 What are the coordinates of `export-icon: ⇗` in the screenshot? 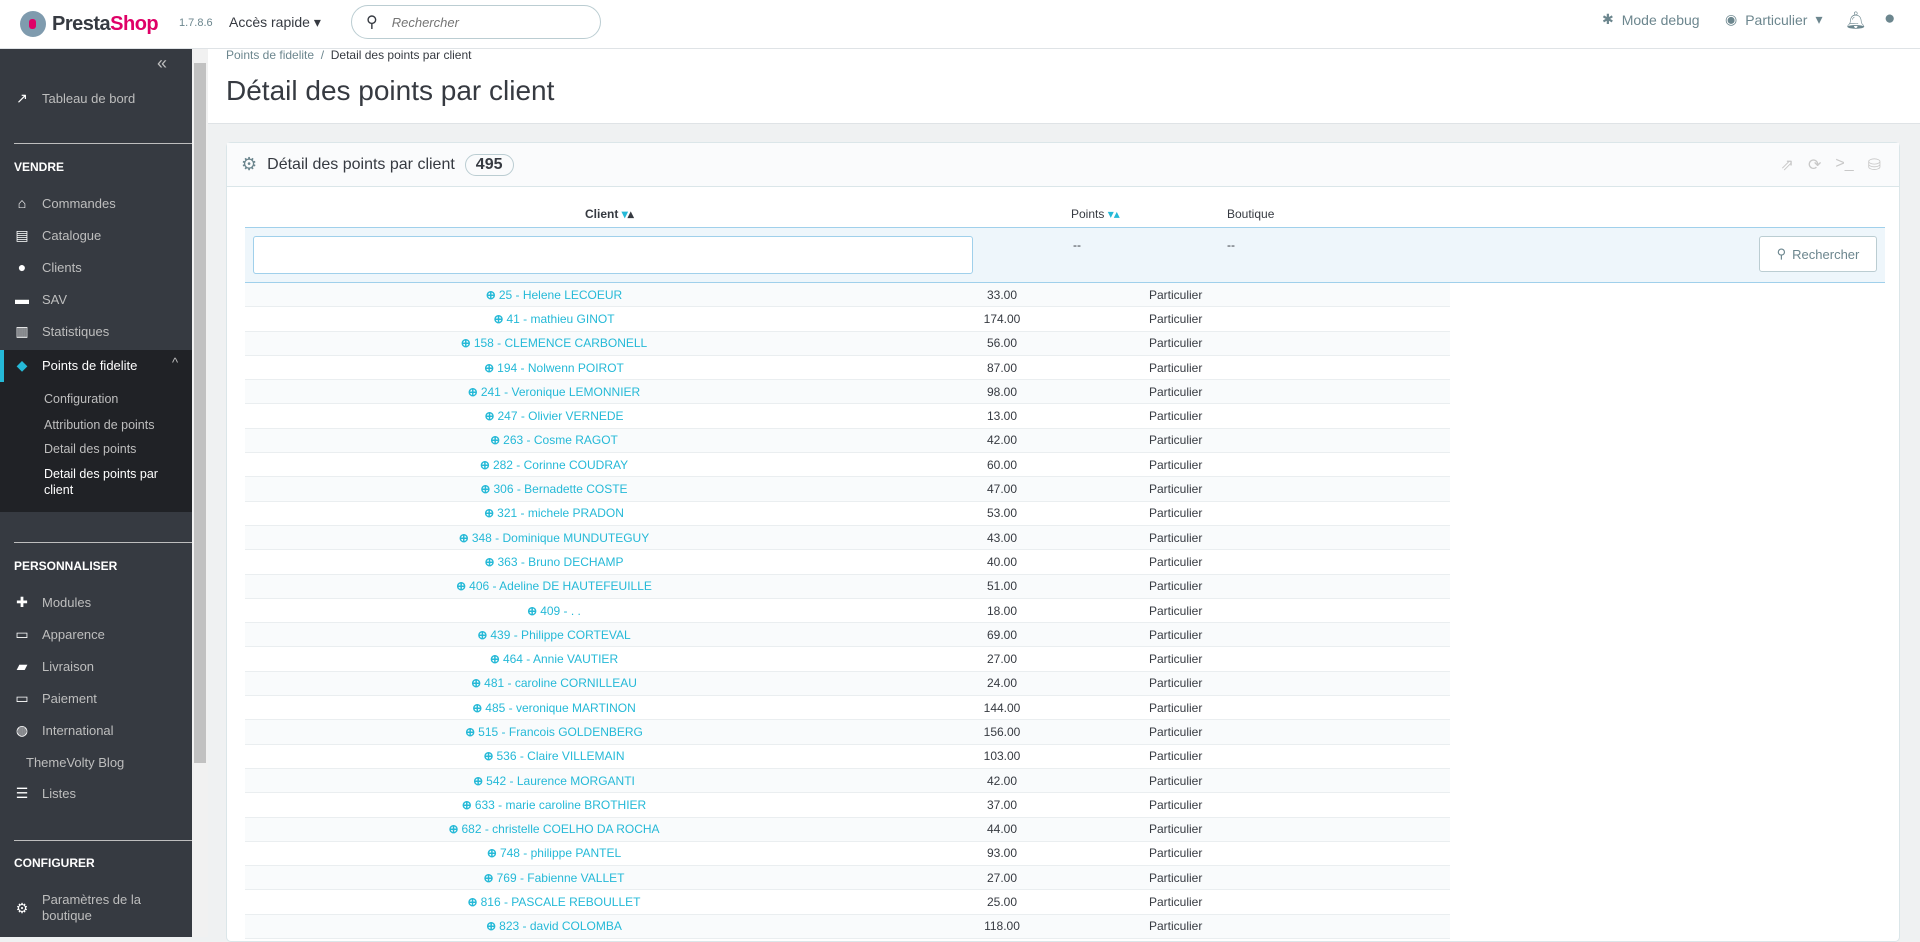 It's located at (1787, 165).